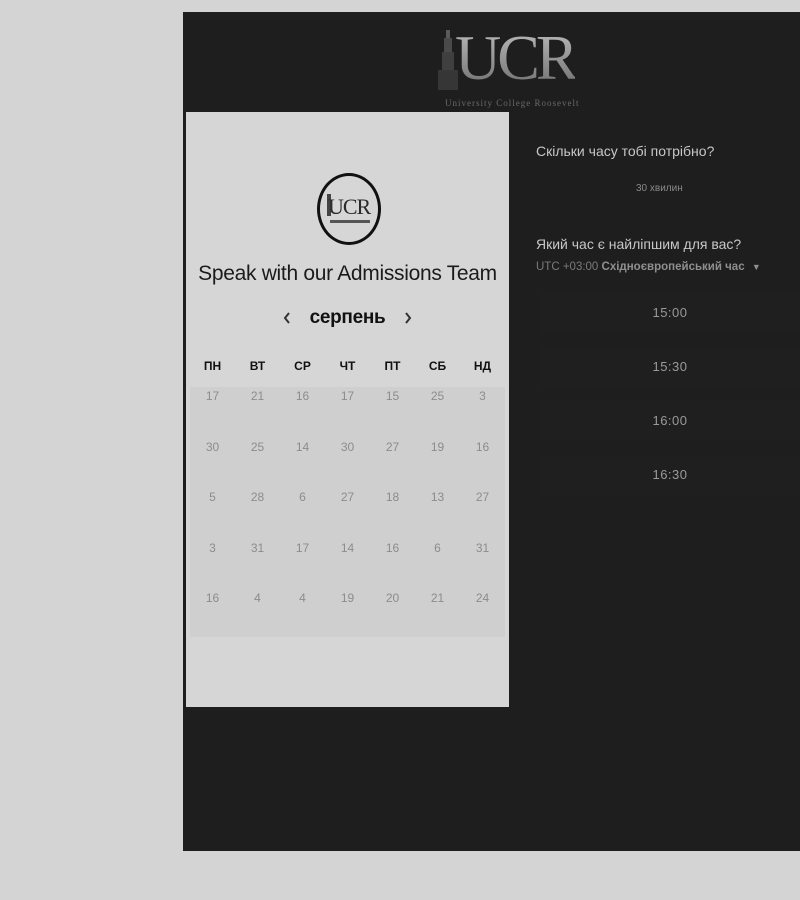  I want to click on time-slot-button: 15:30, so click(670, 367).